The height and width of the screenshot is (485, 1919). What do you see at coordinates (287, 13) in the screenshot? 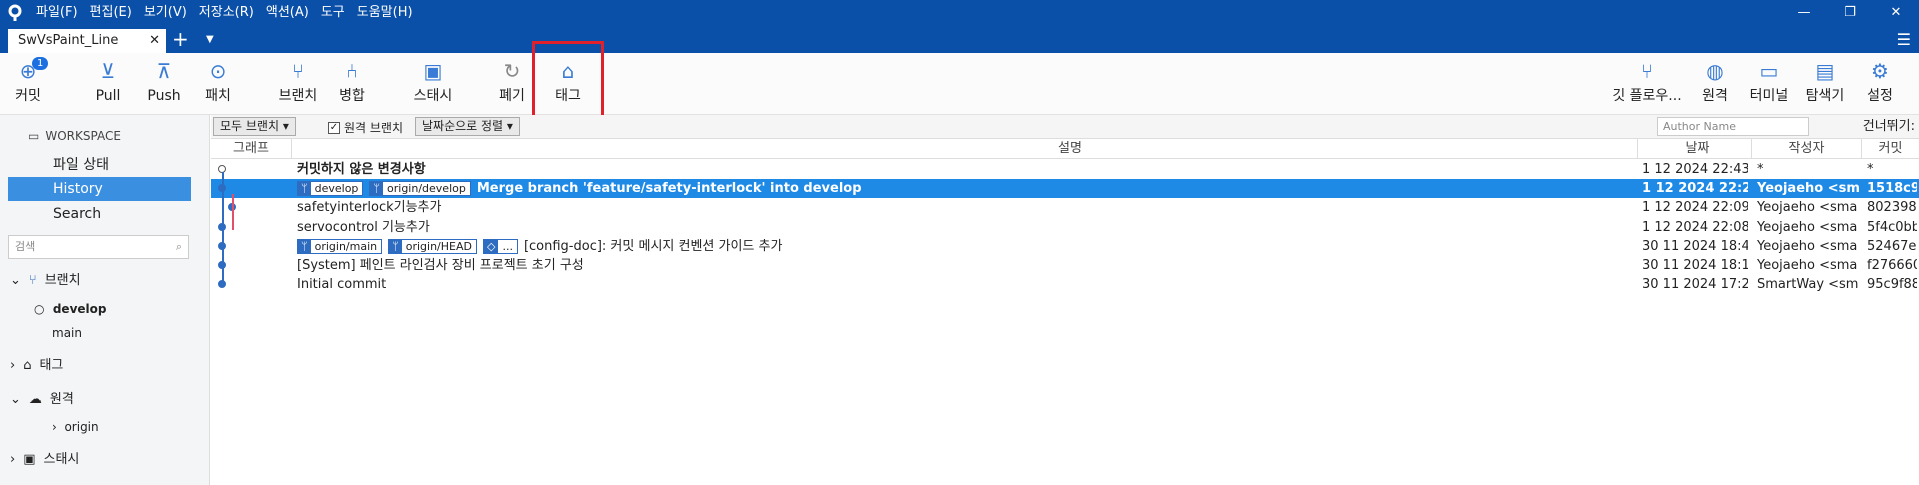
I see `menu-actions: 액션(A)` at bounding box center [287, 13].